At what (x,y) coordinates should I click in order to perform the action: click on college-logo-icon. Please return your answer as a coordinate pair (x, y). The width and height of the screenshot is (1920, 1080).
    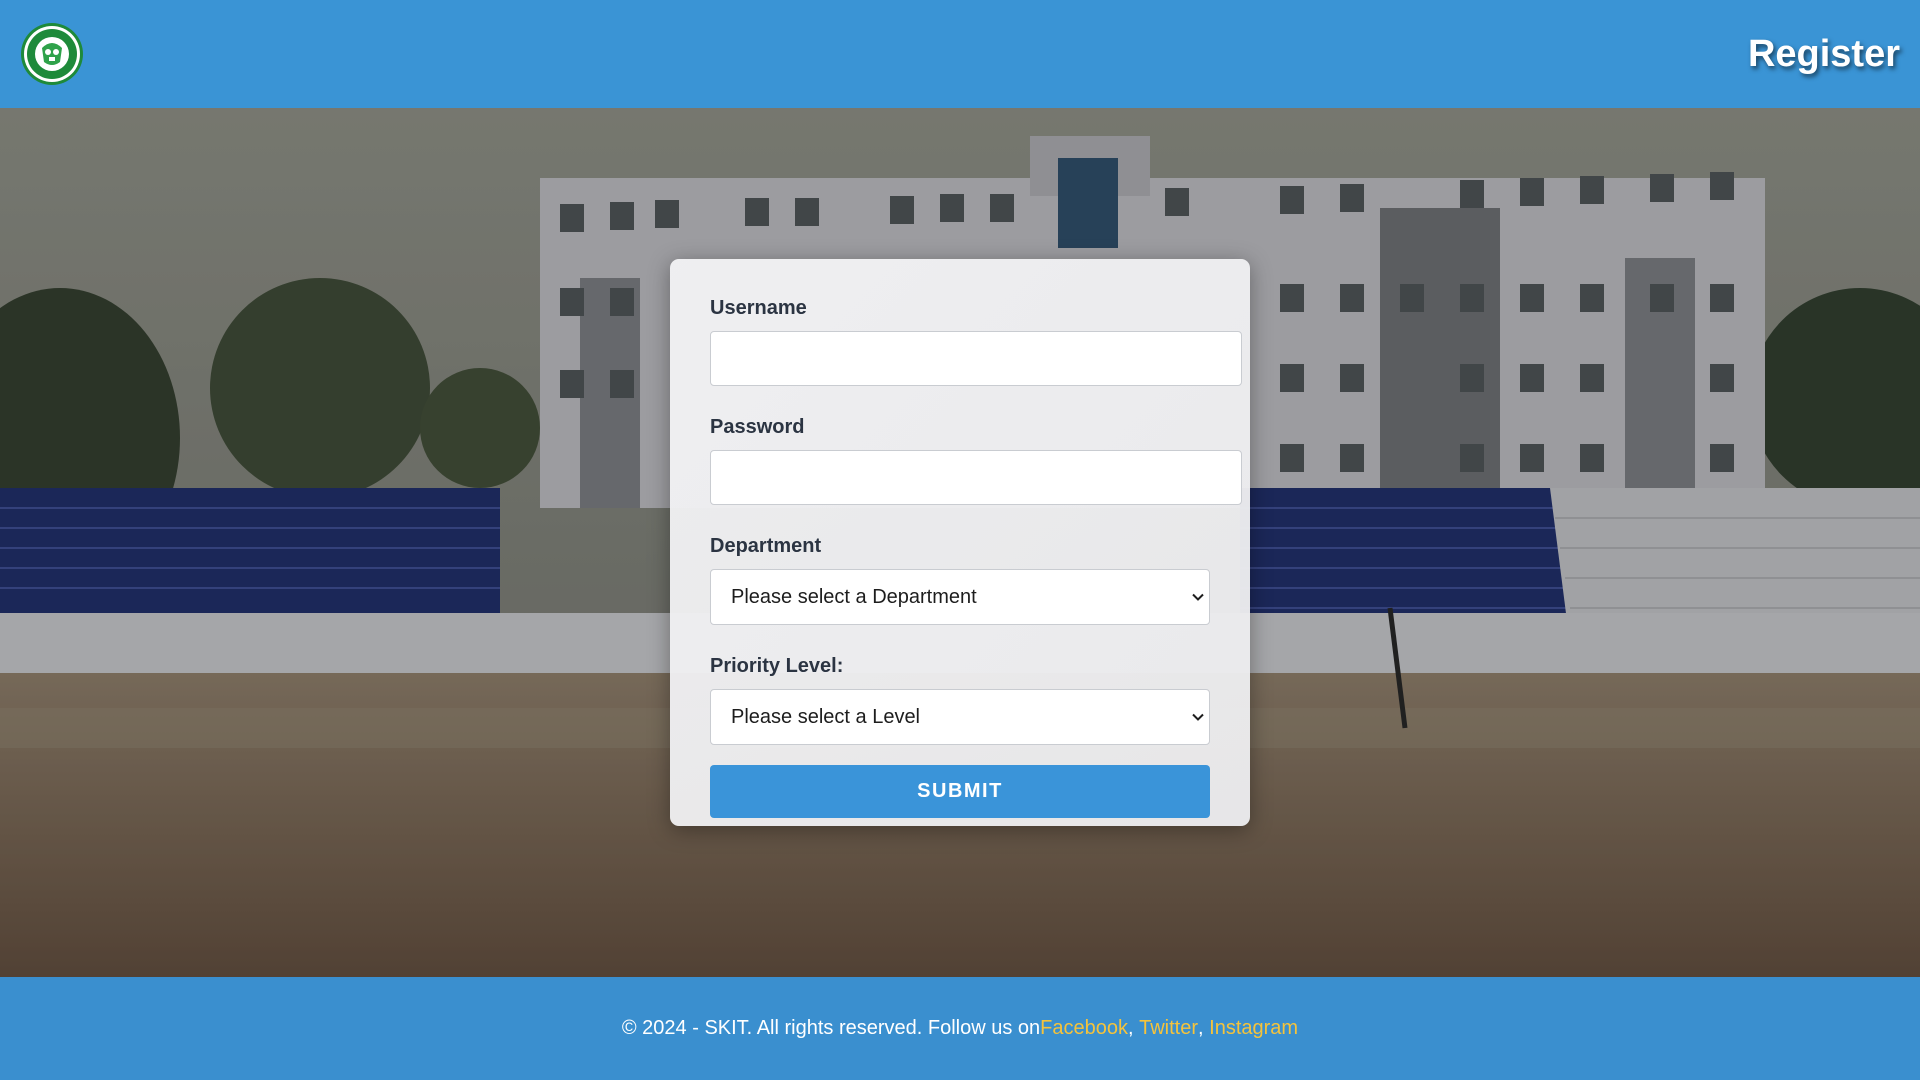
    Looking at the image, I should click on (52, 54).